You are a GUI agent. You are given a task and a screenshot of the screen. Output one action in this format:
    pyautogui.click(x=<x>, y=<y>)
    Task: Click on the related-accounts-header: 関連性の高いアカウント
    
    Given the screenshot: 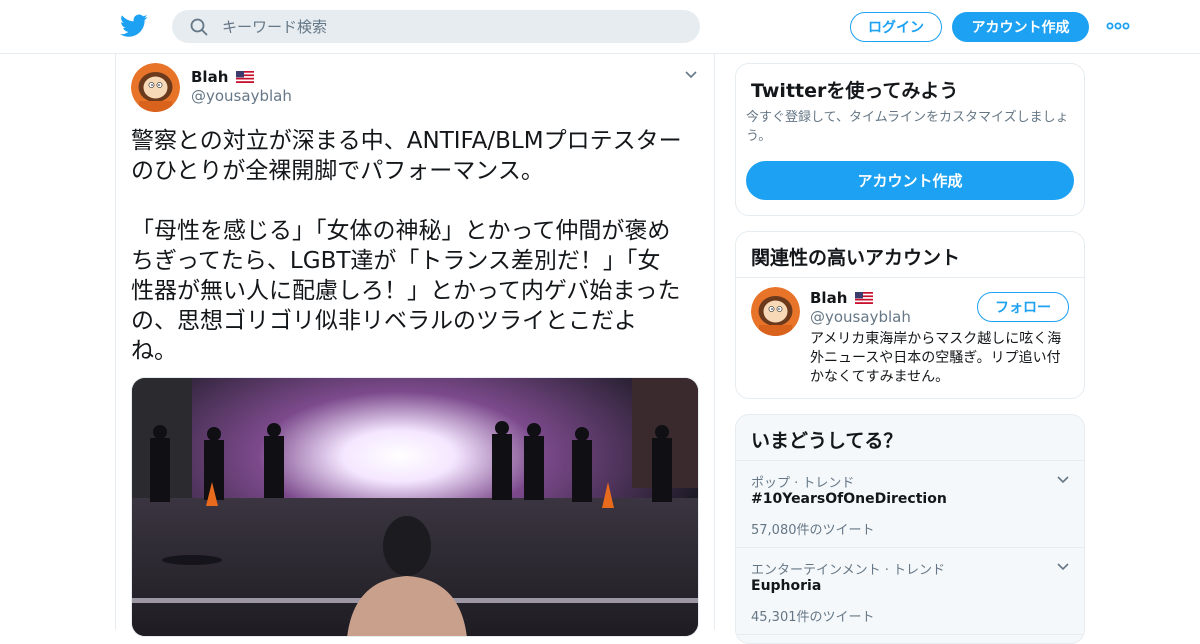 What is the action you would take?
    pyautogui.click(x=910, y=255)
    